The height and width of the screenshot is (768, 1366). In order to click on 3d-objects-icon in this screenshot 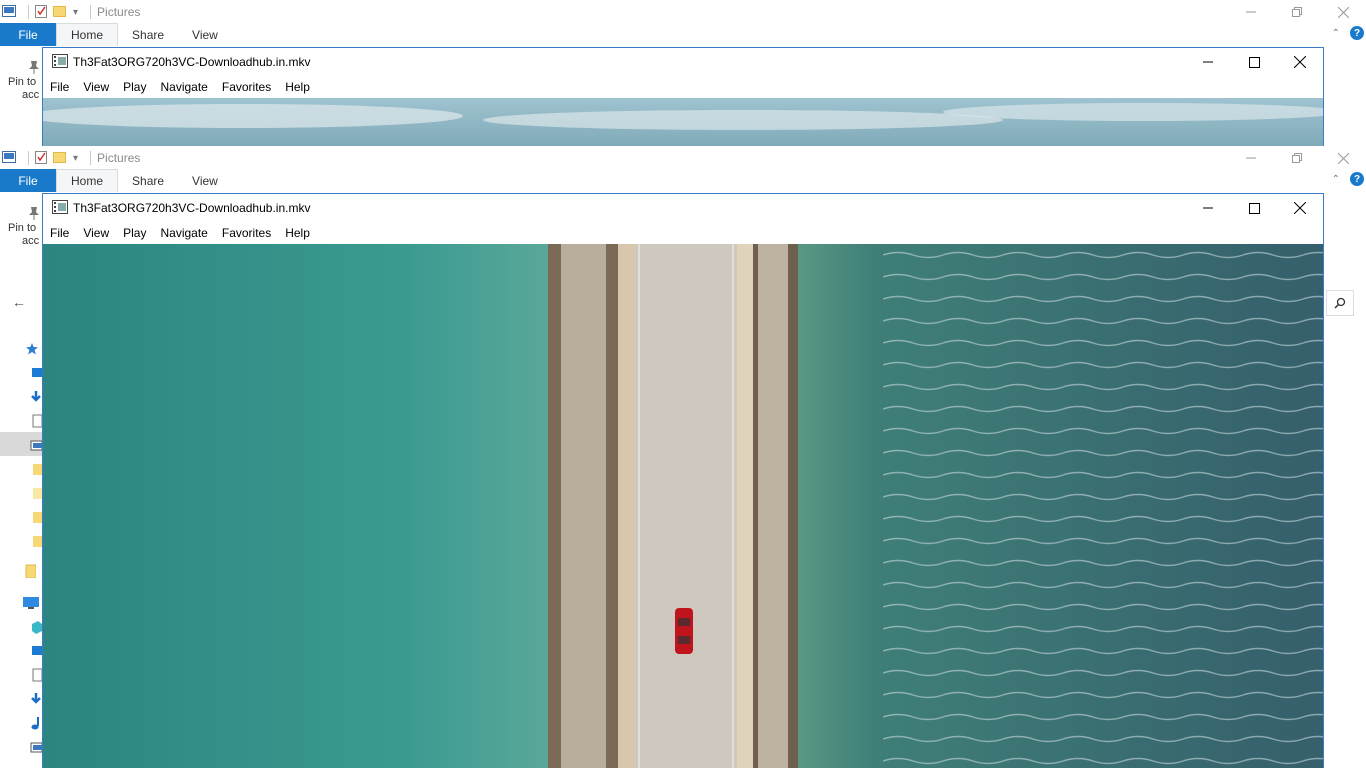, I will do `click(36, 627)`.